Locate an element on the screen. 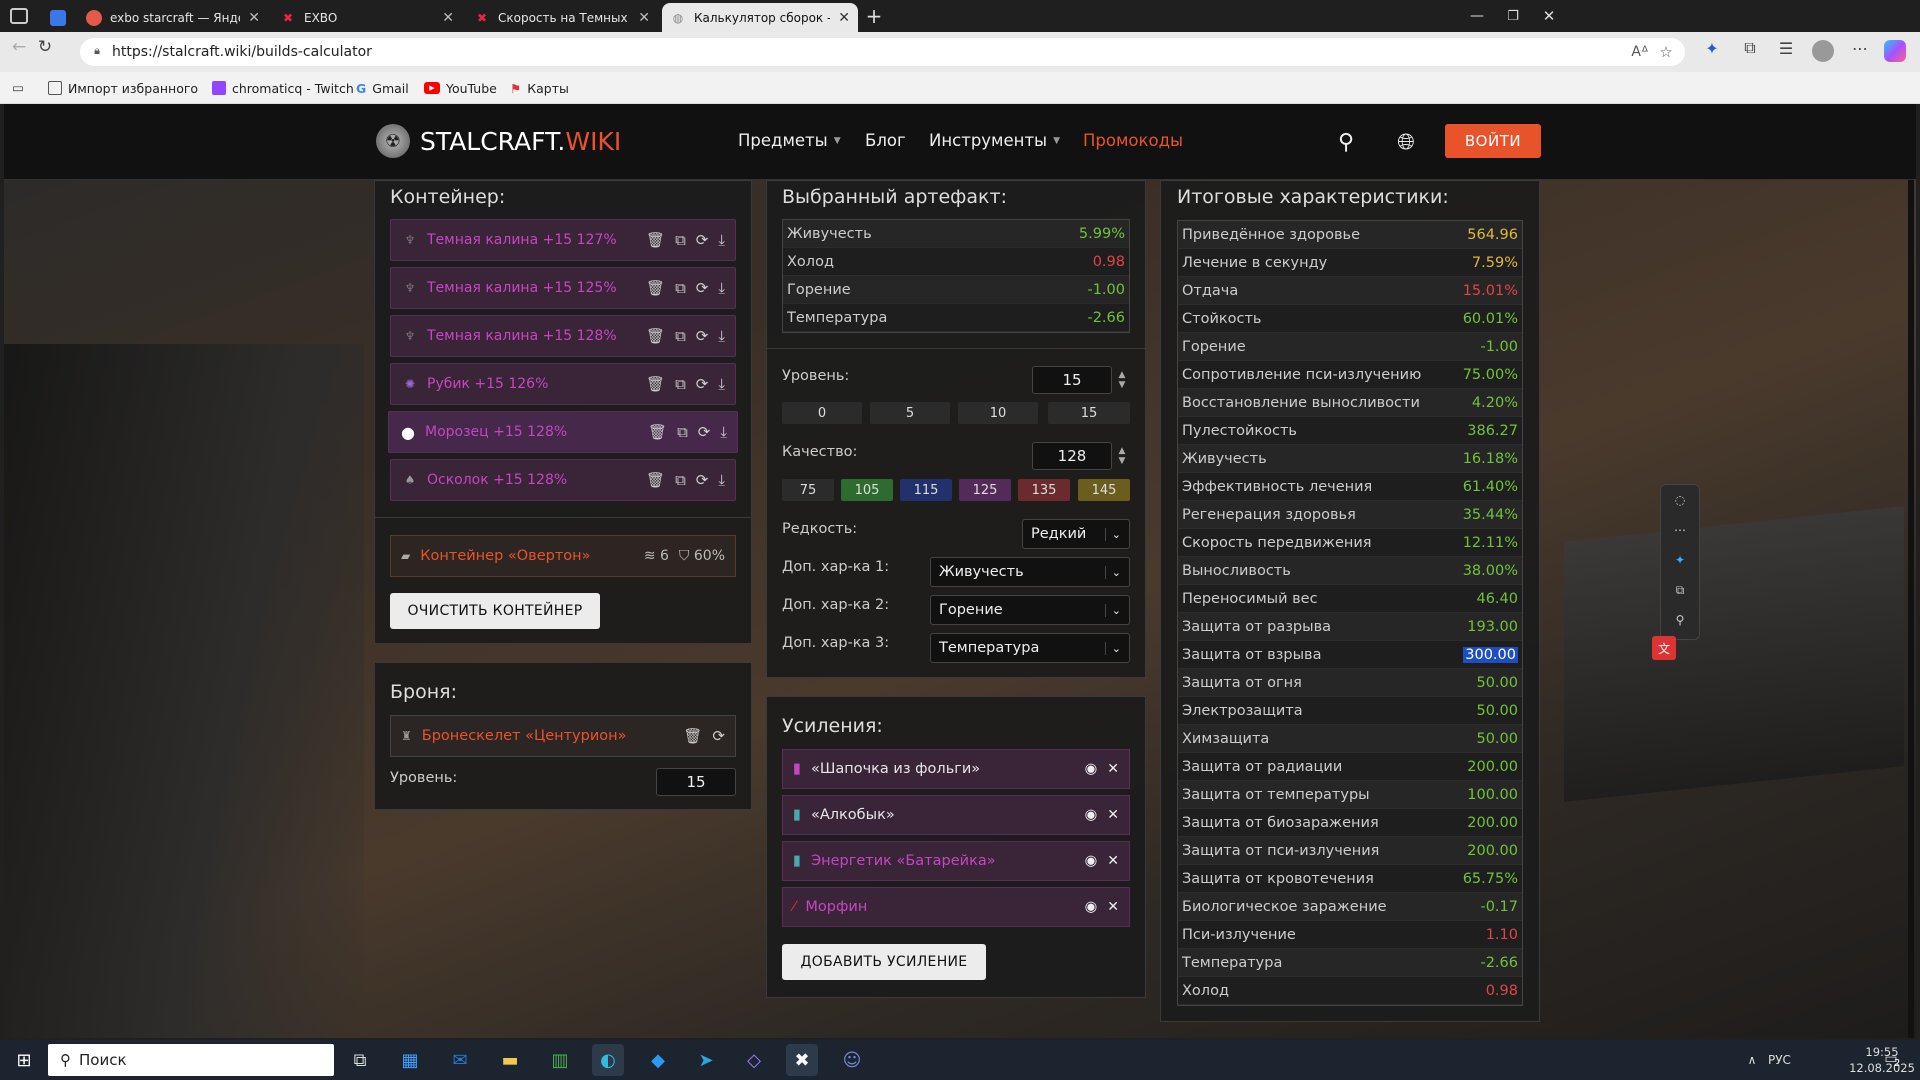  profile-avatar is located at coordinates (1823, 51).